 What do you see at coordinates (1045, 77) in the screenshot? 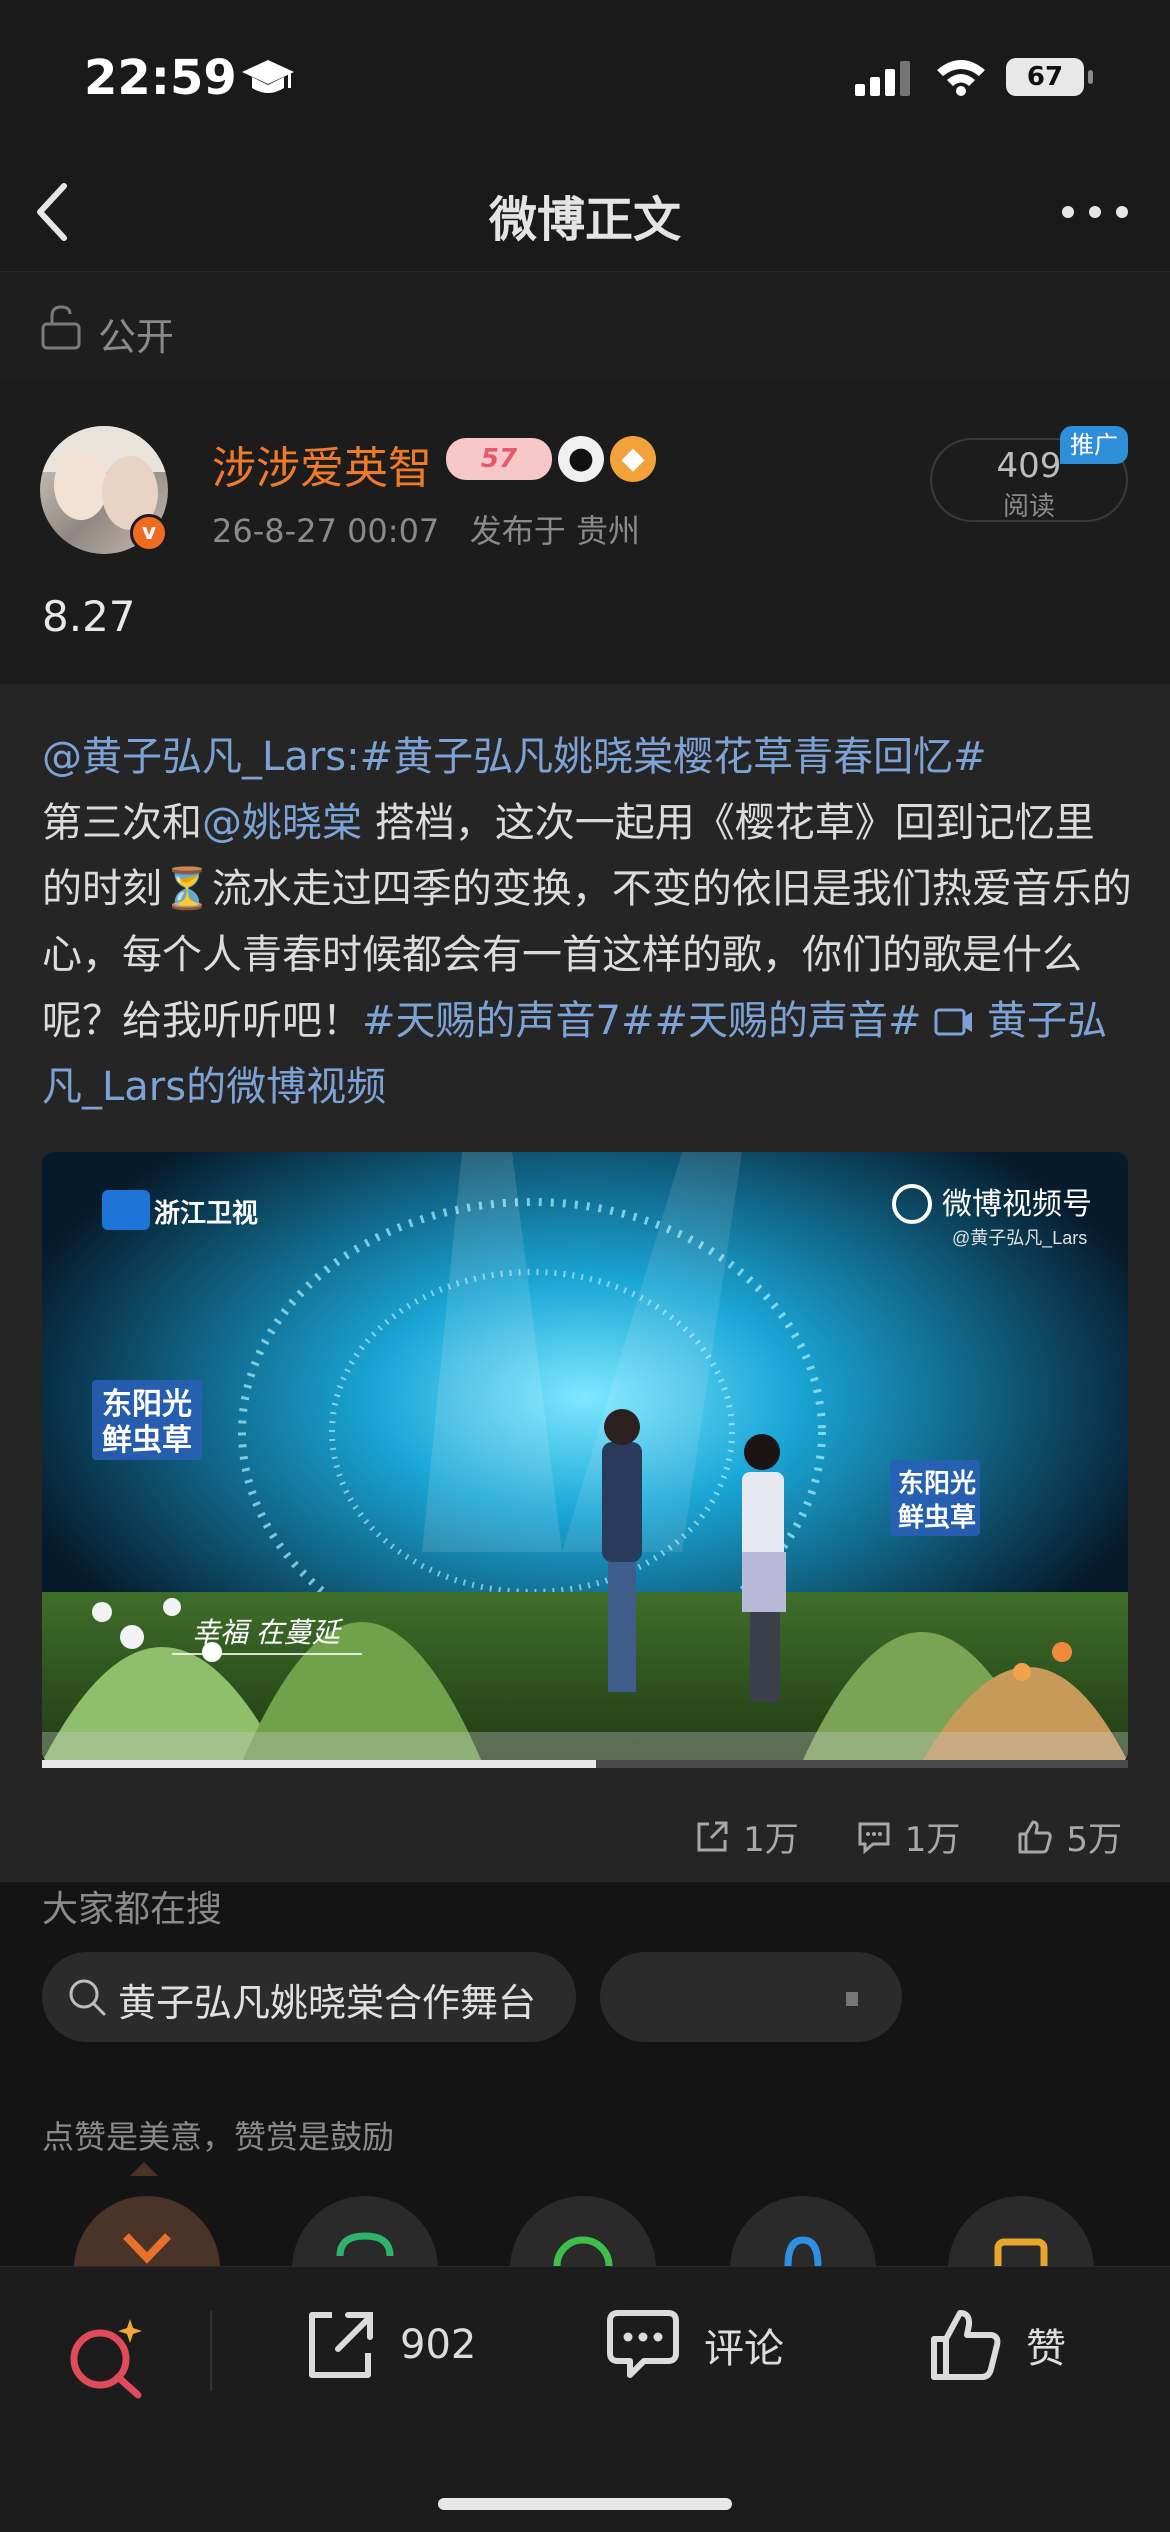
I see `battery-level: 67` at bounding box center [1045, 77].